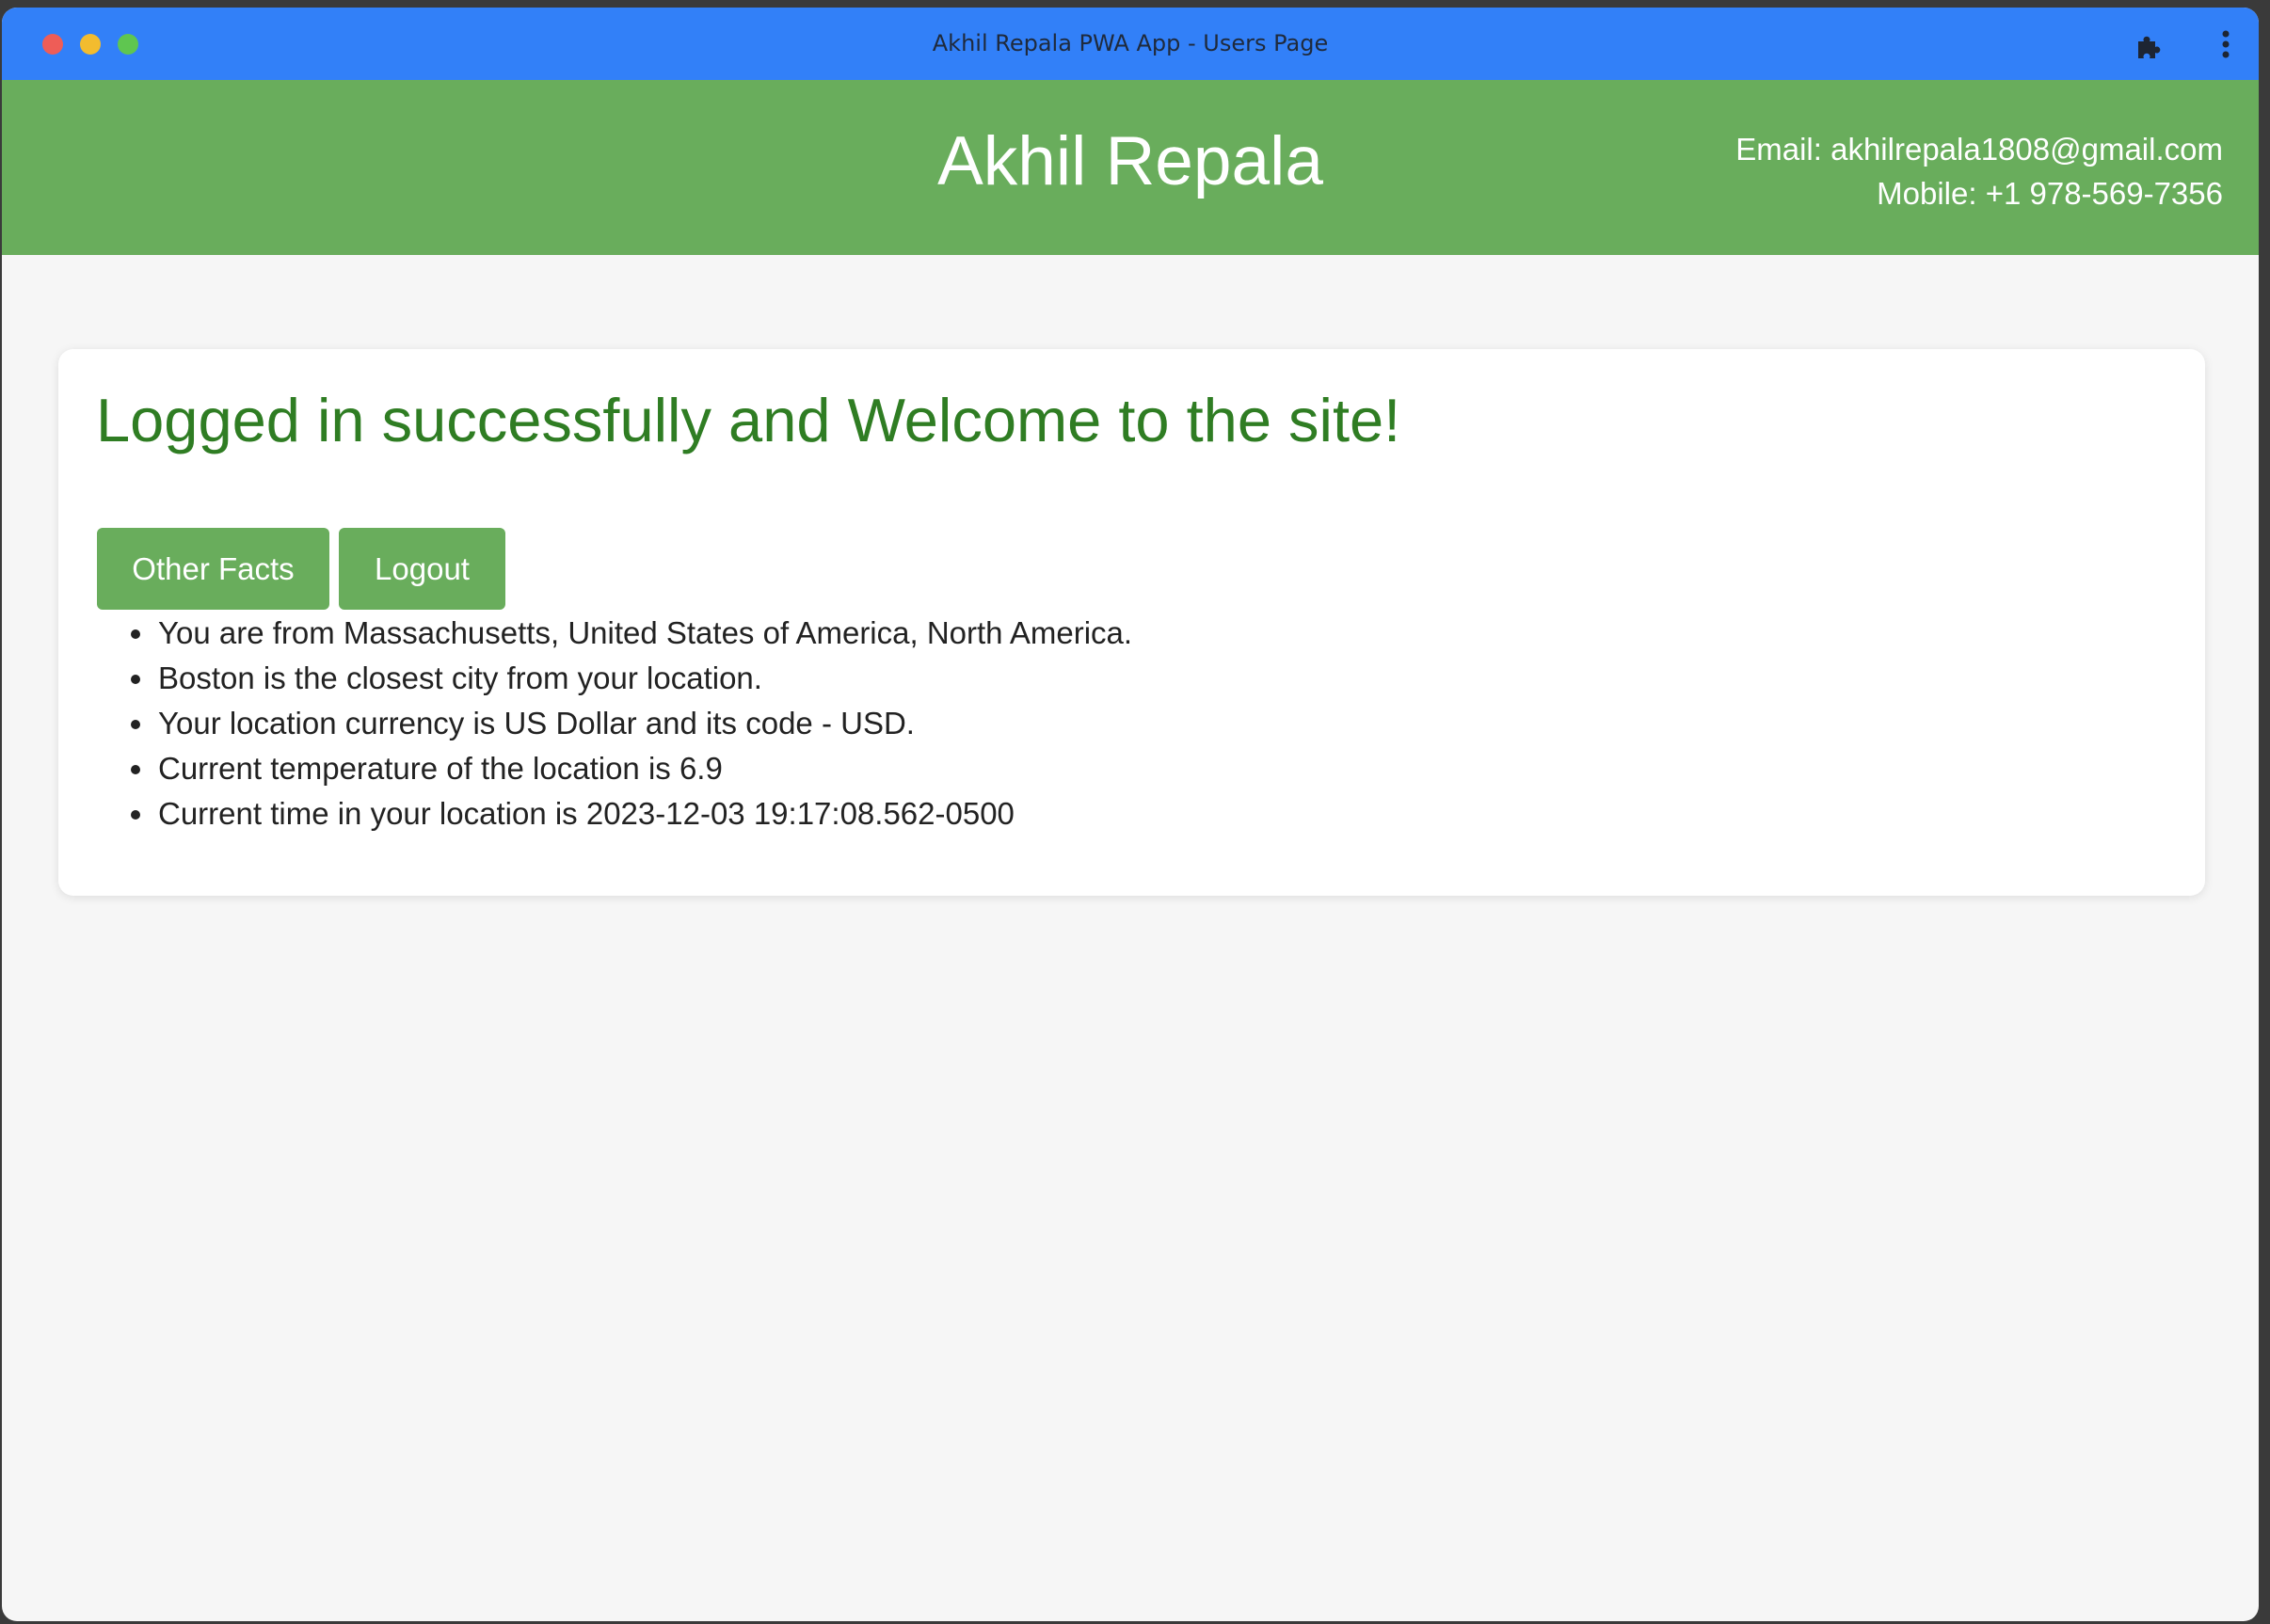  What do you see at coordinates (2148, 46) in the screenshot?
I see `puzzle-piece-icon` at bounding box center [2148, 46].